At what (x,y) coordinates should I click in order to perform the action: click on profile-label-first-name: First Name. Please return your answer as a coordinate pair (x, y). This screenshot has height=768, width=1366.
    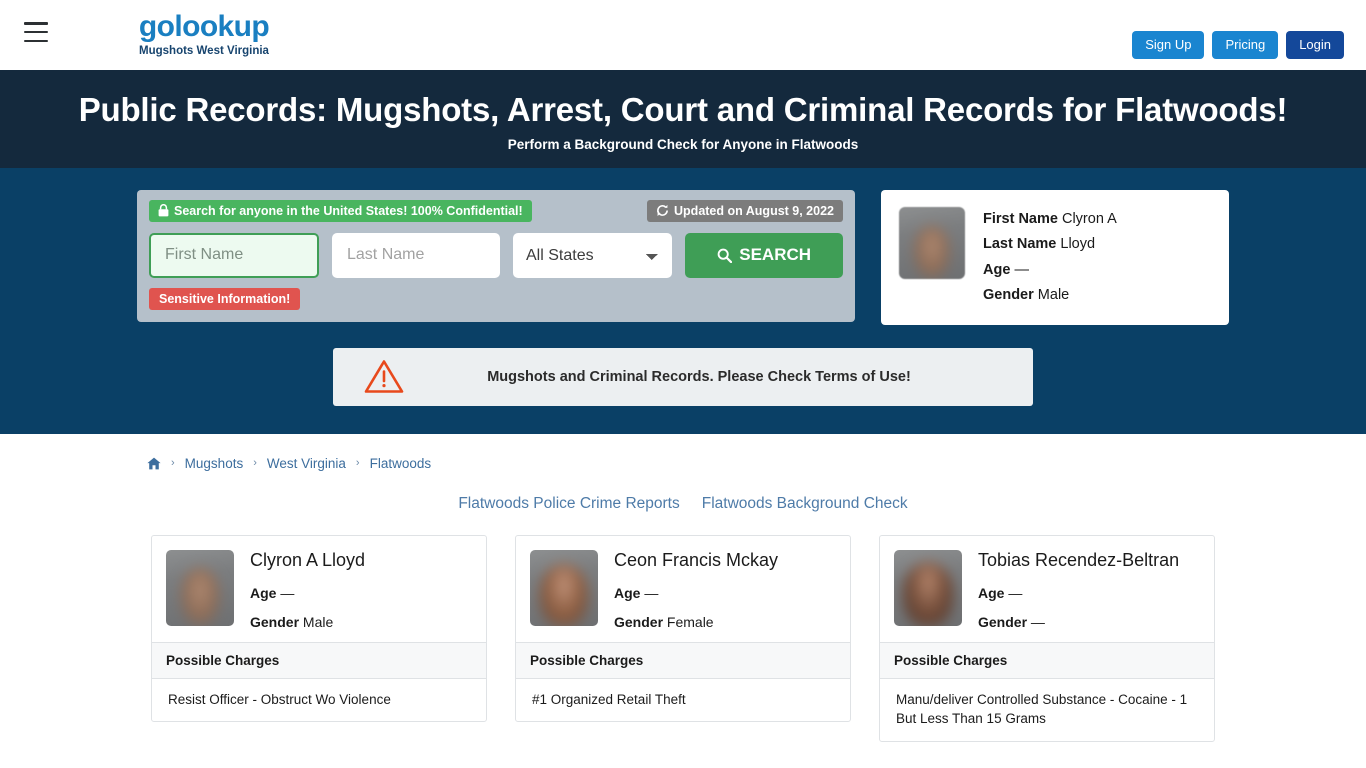
    Looking at the image, I should click on (1020, 218).